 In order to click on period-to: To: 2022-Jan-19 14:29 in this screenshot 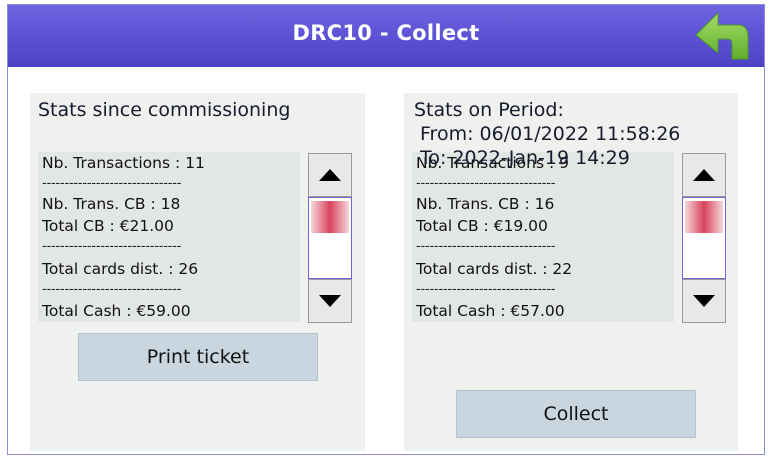, I will do `click(525, 158)`.